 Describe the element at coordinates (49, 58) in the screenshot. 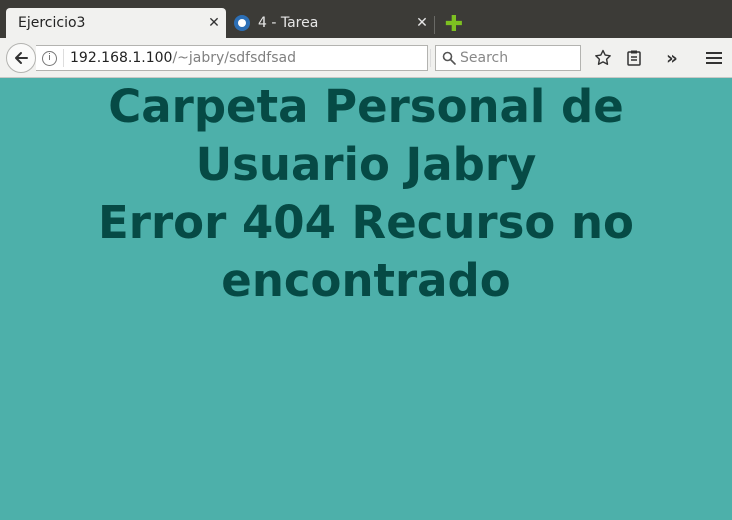

I see `info-icon: i` at that location.